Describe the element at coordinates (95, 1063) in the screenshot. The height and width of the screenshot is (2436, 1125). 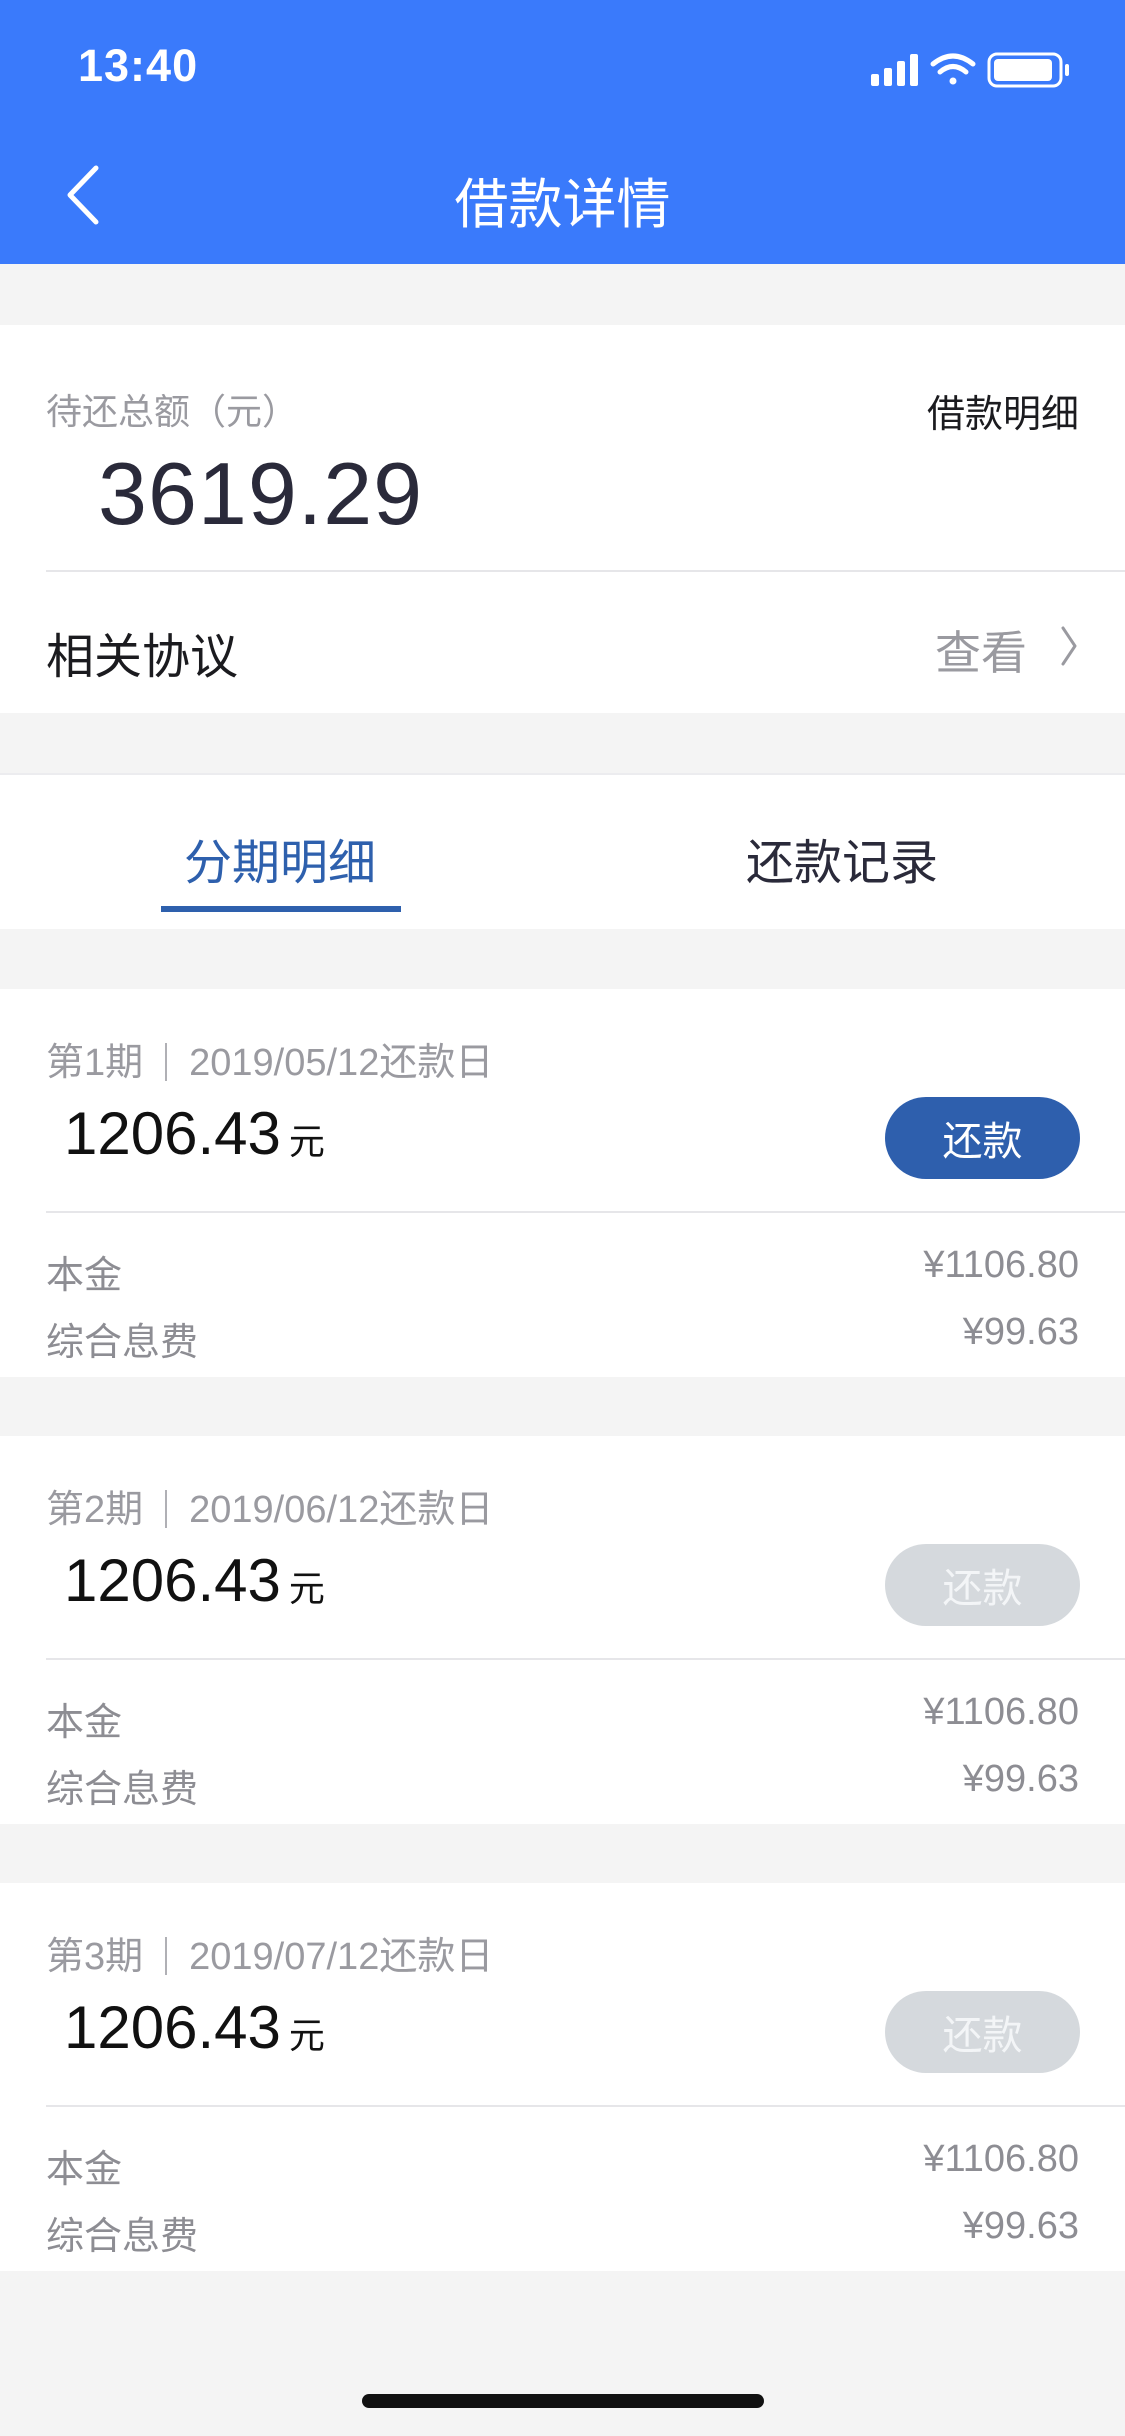
I see `period-label: 第1期` at that location.